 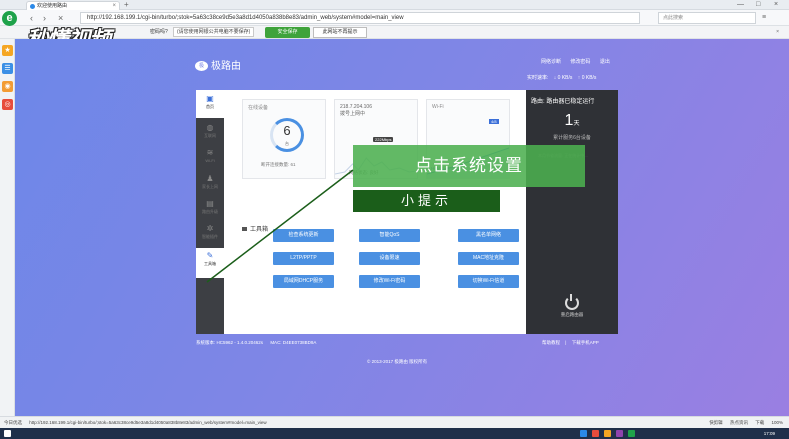 What do you see at coordinates (114, 6) in the screenshot?
I see `tab-close-icon: ×` at bounding box center [114, 6].